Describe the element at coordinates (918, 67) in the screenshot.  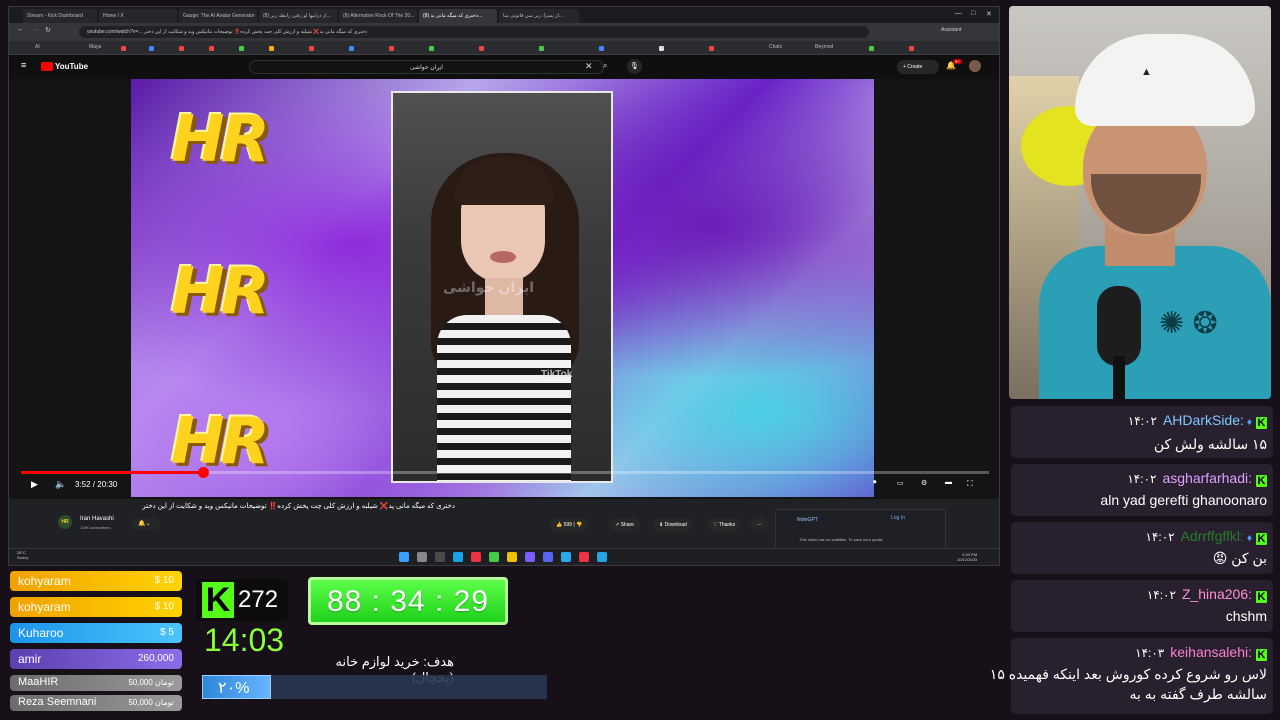
I see `create-button: + Create` at that location.